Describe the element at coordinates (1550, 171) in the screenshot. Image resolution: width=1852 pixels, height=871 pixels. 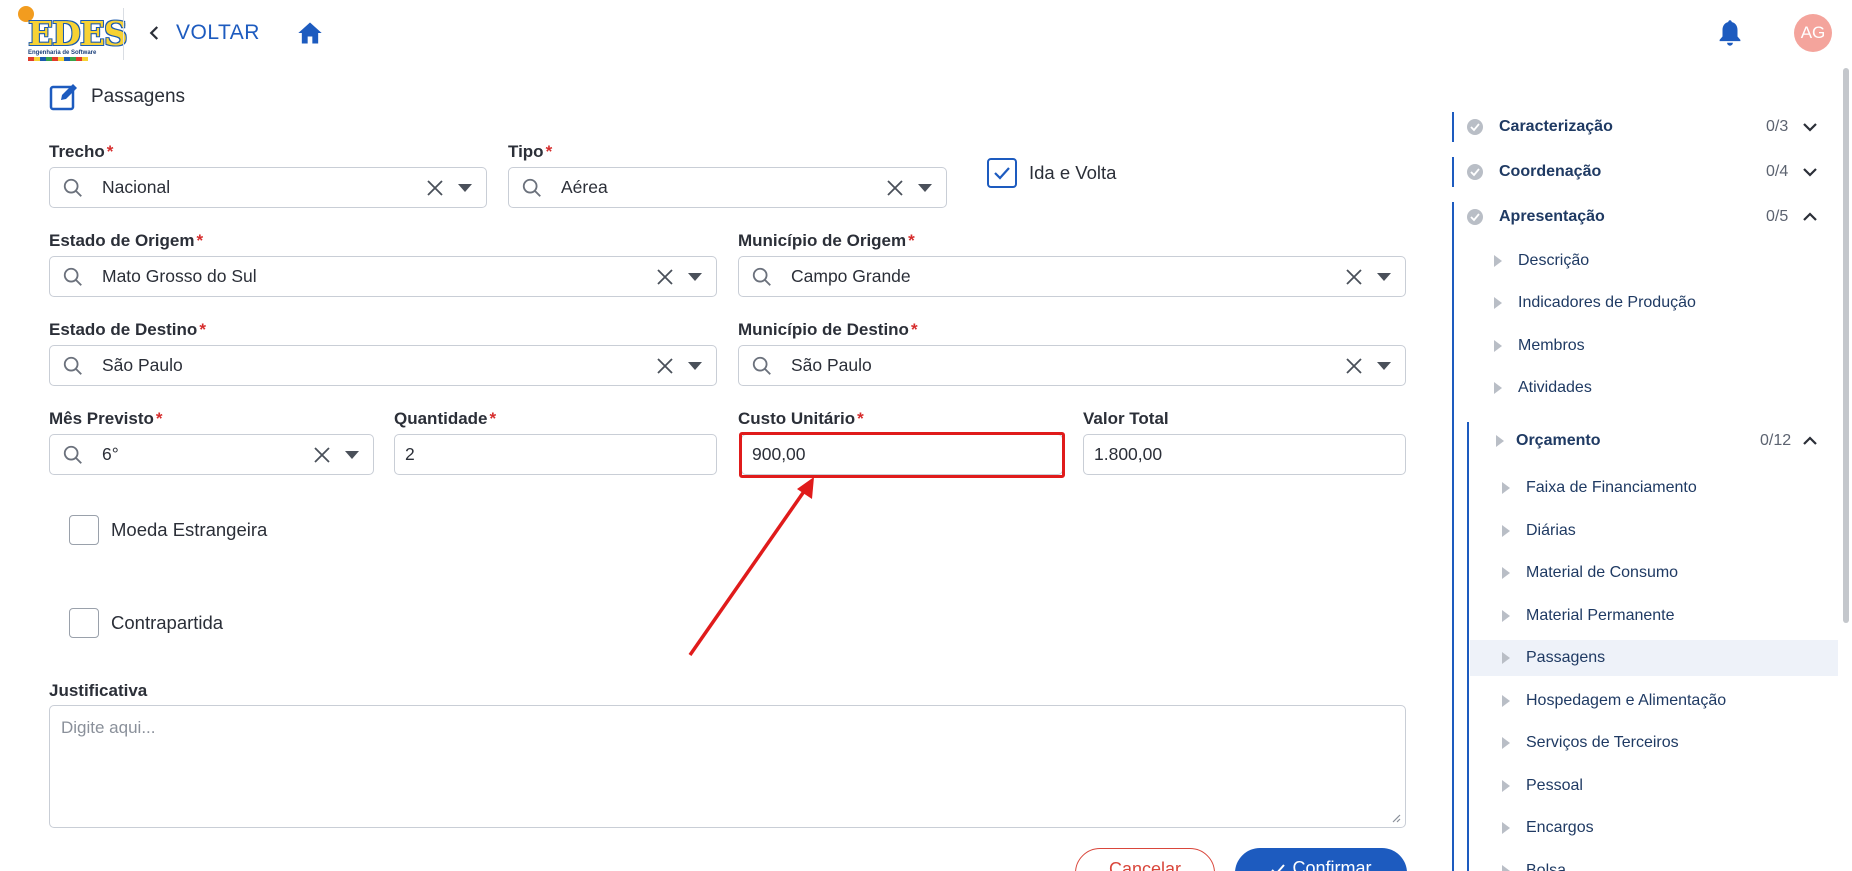
I see `sidebar-group-label: Coordenação` at that location.